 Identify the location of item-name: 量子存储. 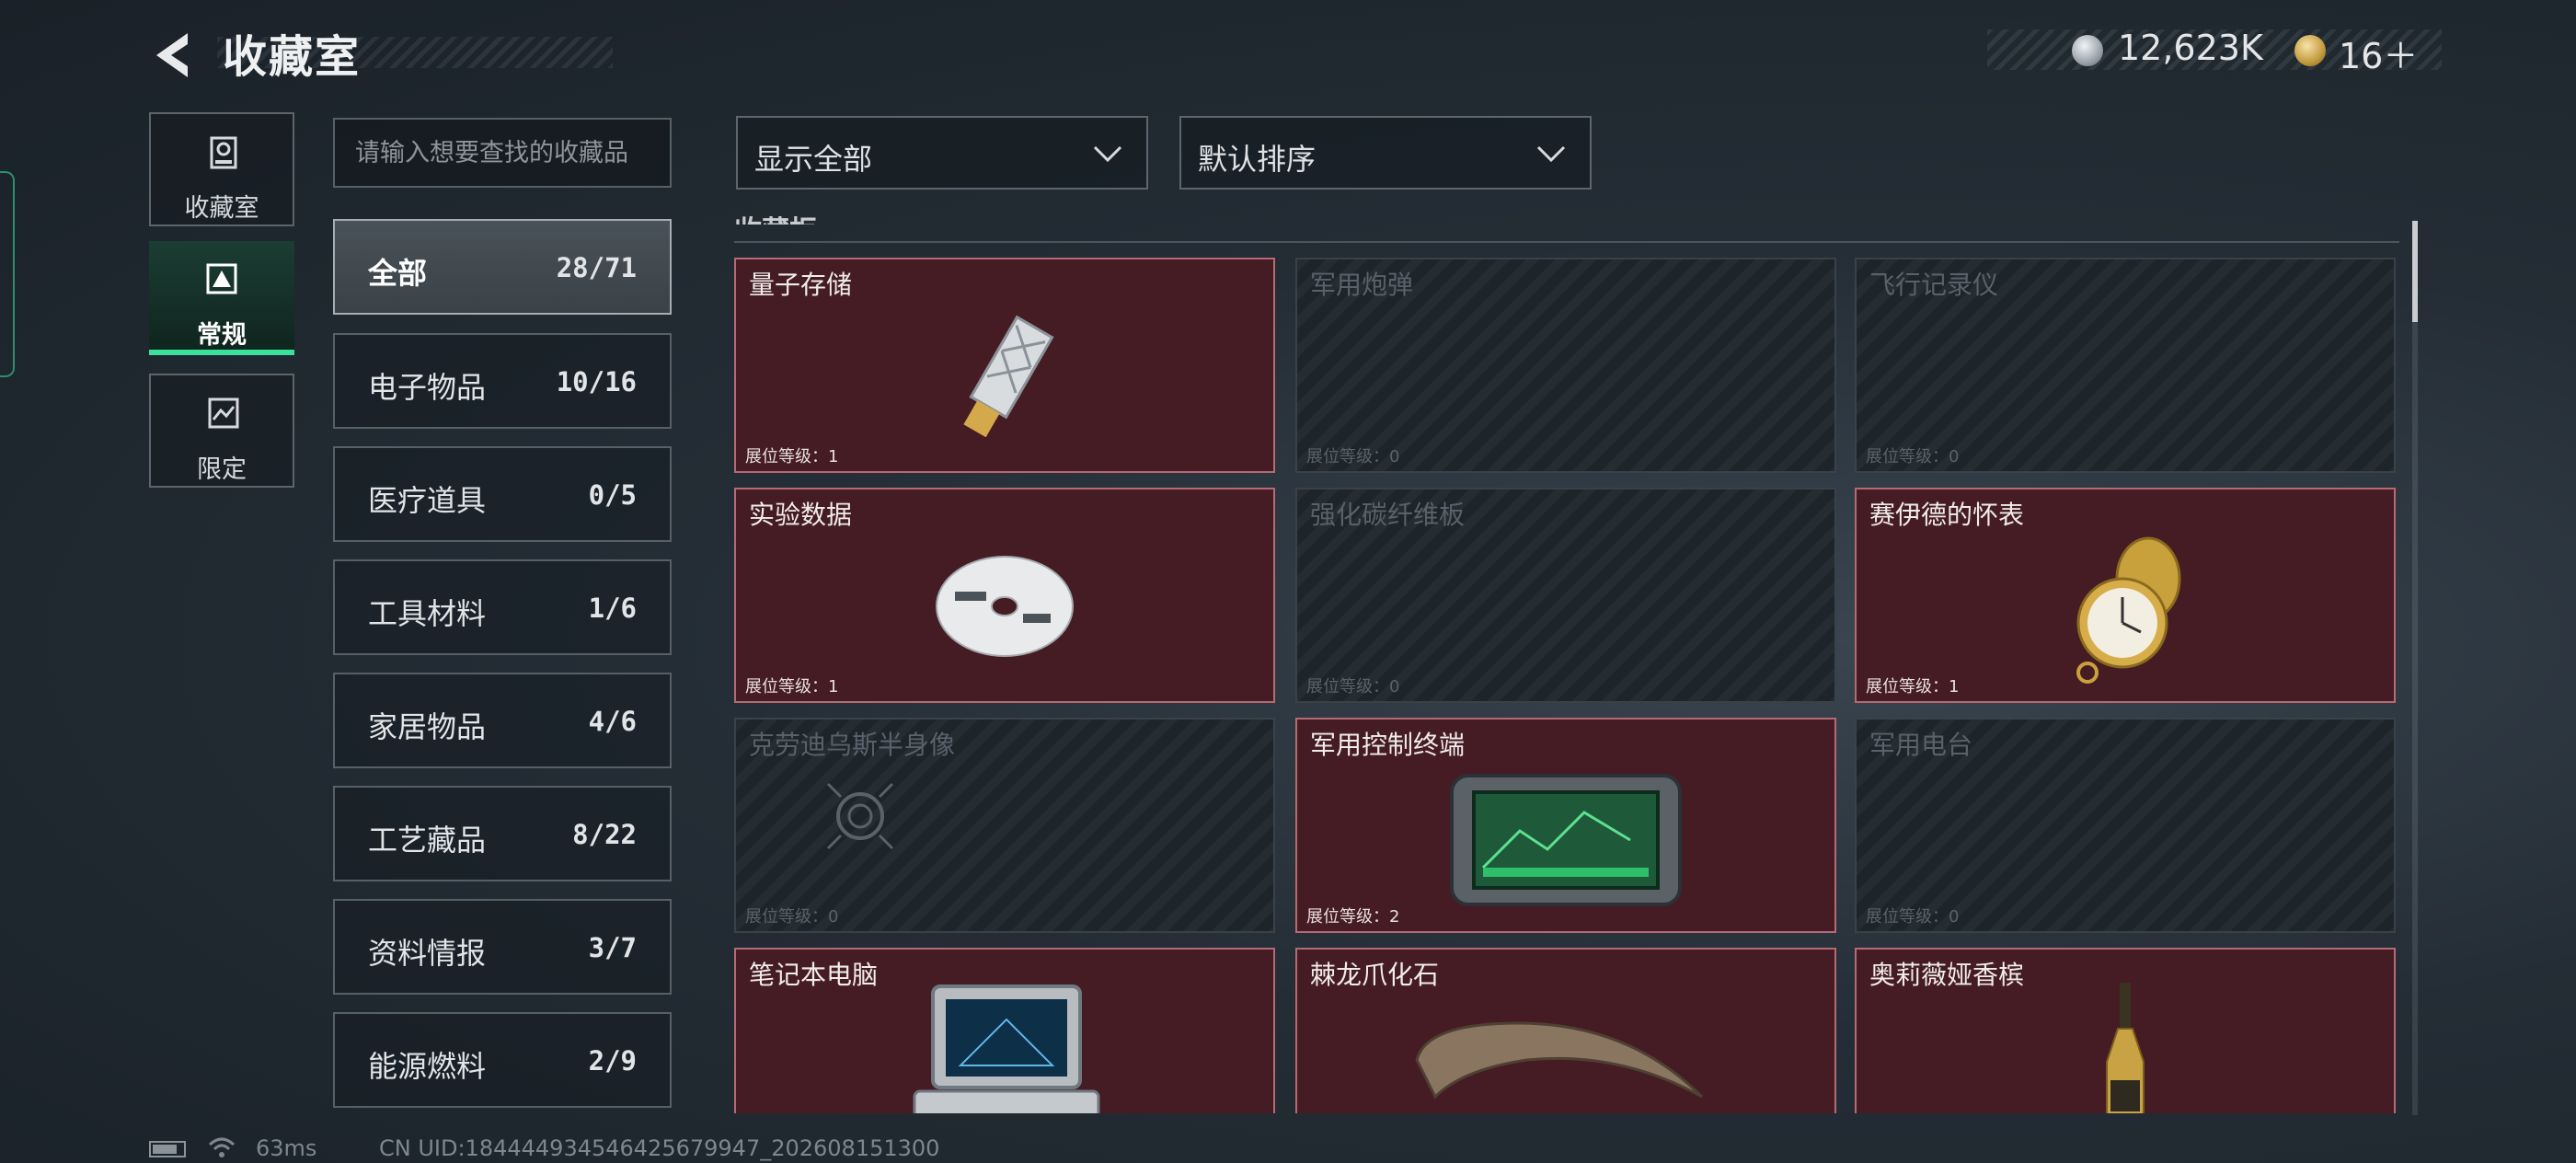
(801, 285).